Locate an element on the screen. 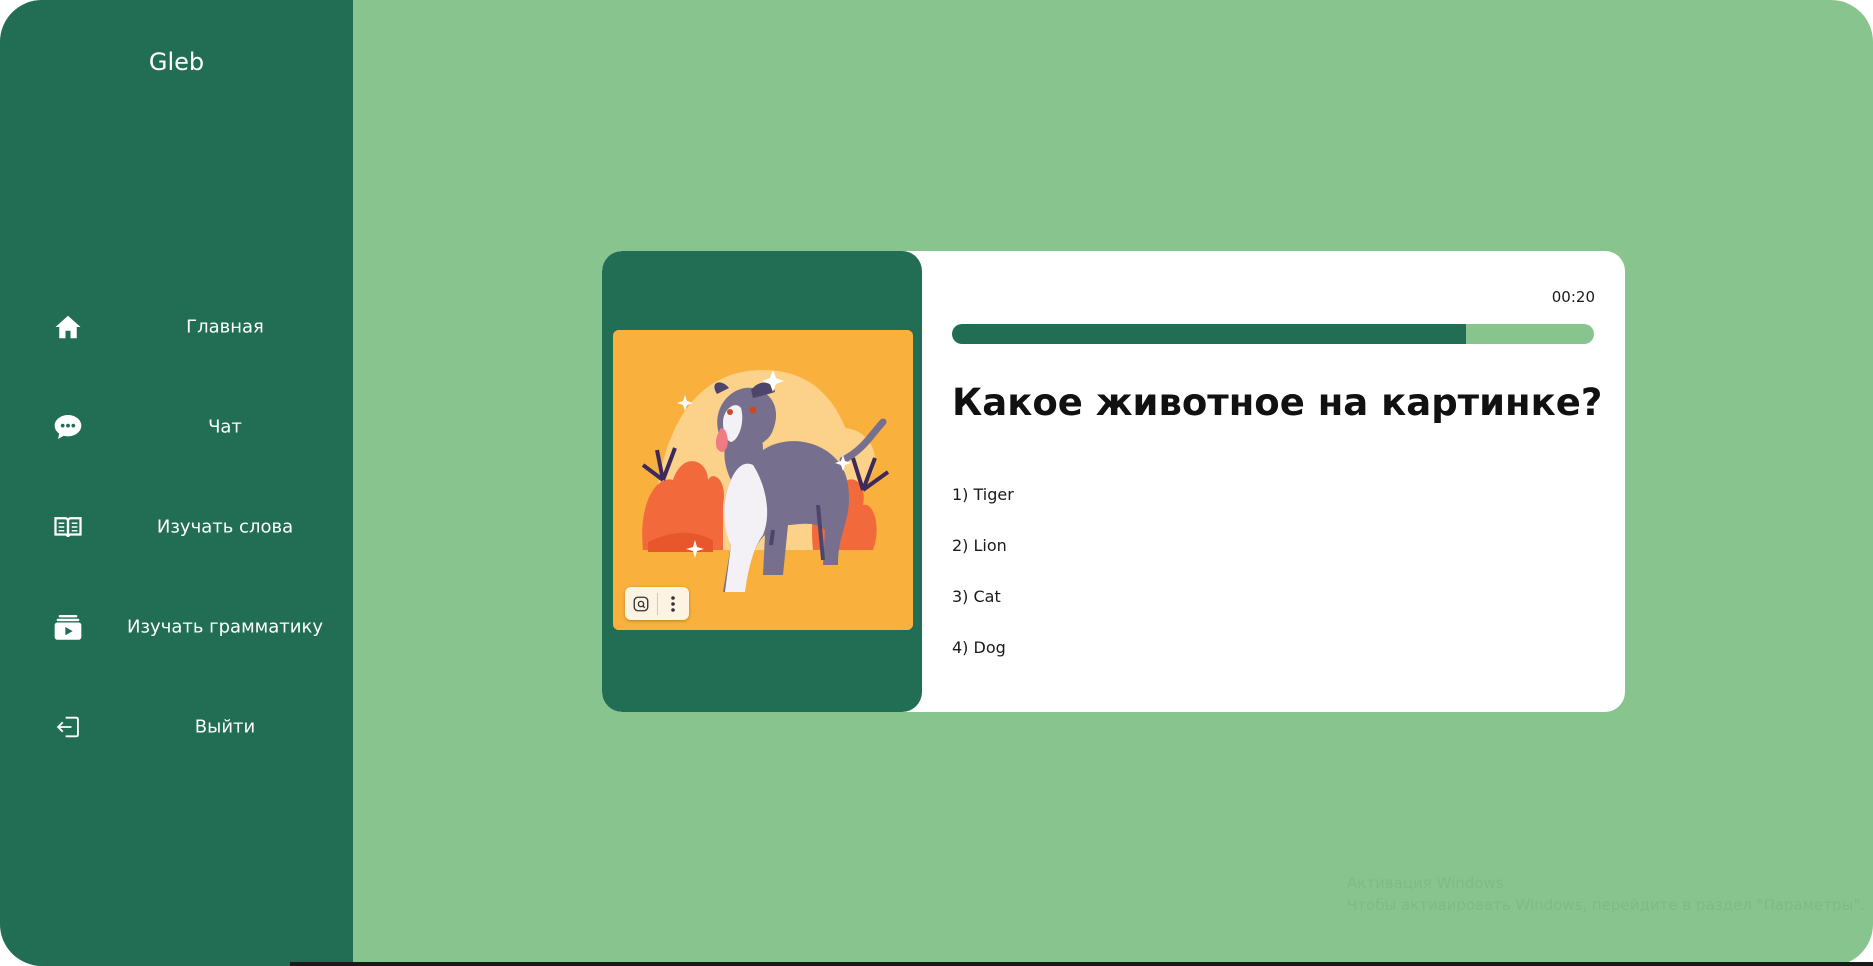 The height and width of the screenshot is (966, 1873). watermark-title: Активация Windows is located at coordinates (1425, 883).